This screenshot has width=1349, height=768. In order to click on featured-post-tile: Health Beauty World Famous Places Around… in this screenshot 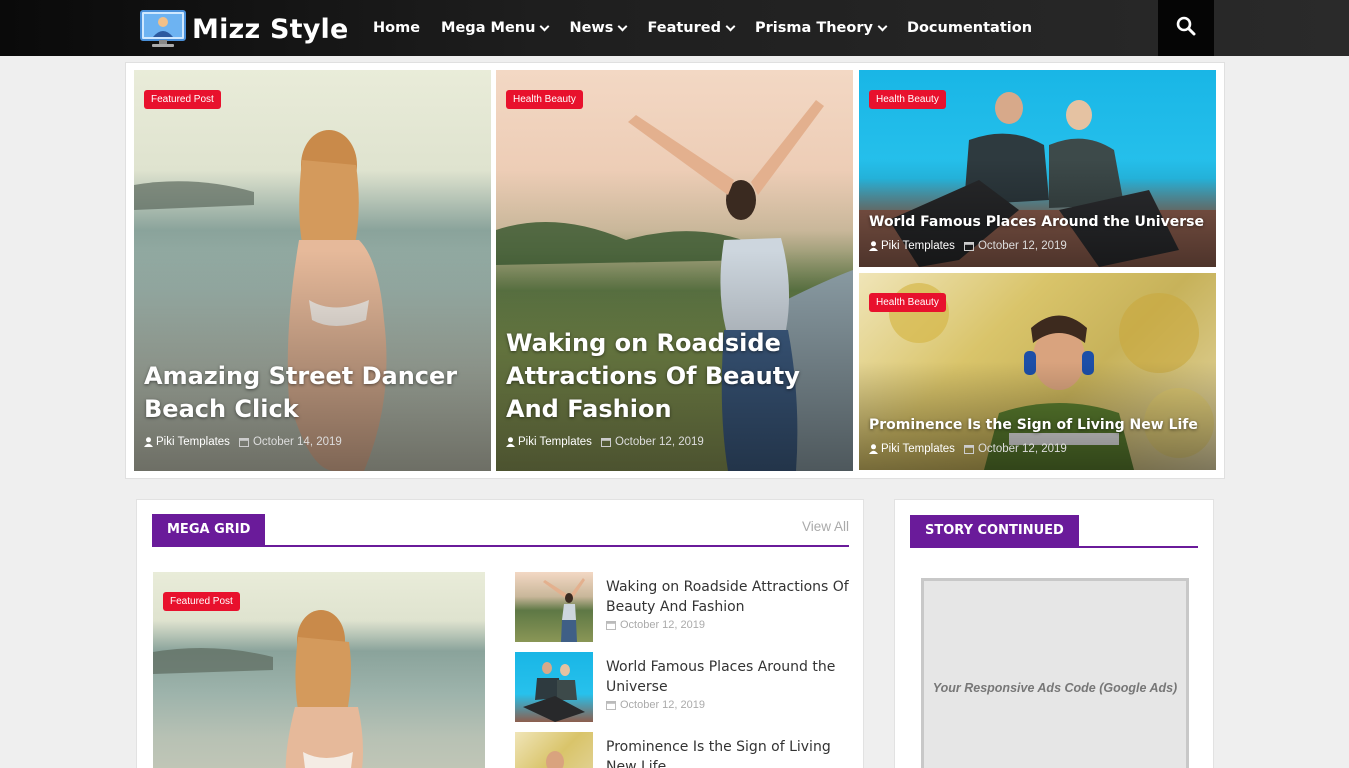, I will do `click(1037, 168)`.